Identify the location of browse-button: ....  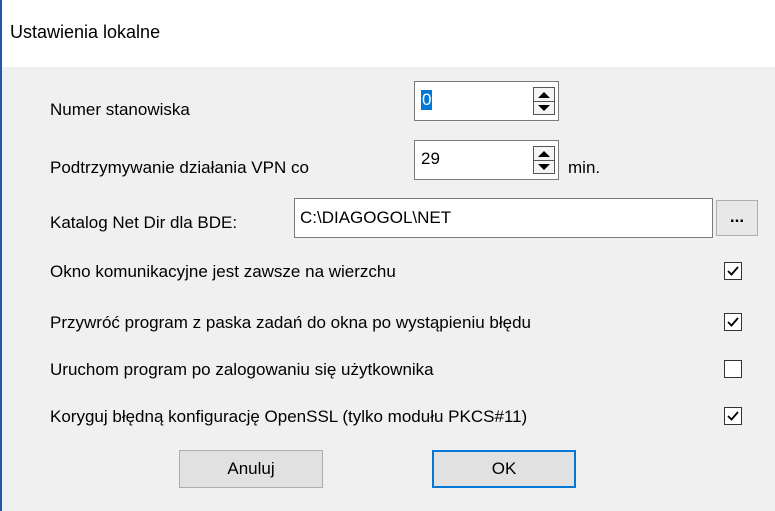
(737, 218).